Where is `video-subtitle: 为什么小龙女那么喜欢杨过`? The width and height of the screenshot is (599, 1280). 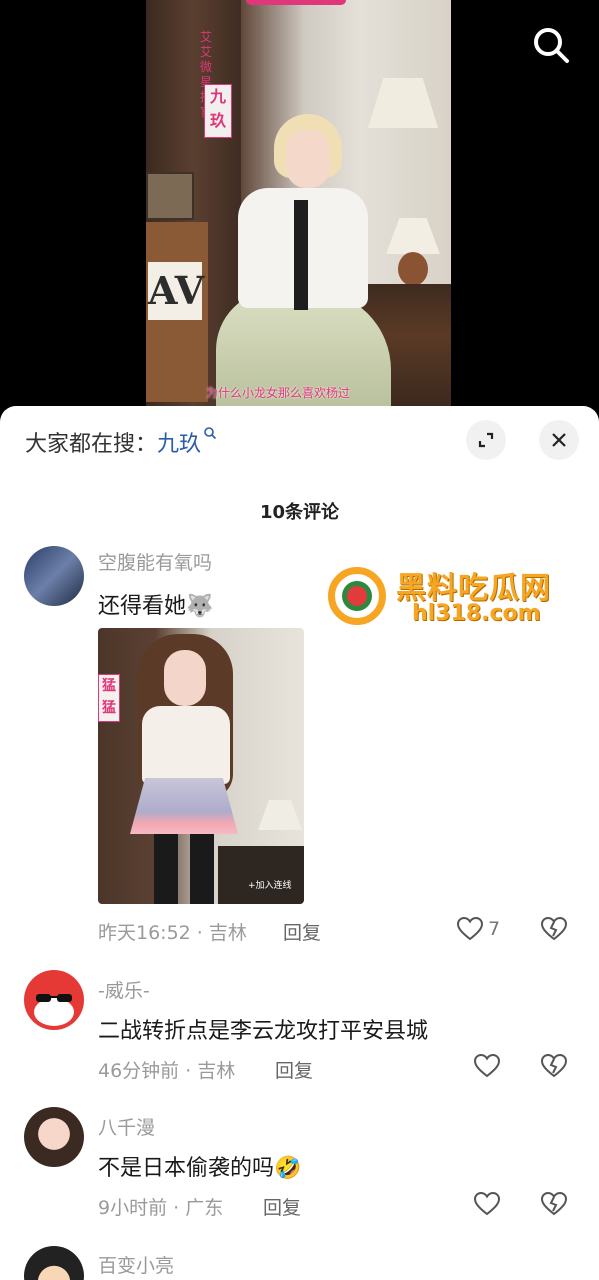
video-subtitle: 为什么小龙女那么喜欢杨过 is located at coordinates (278, 393).